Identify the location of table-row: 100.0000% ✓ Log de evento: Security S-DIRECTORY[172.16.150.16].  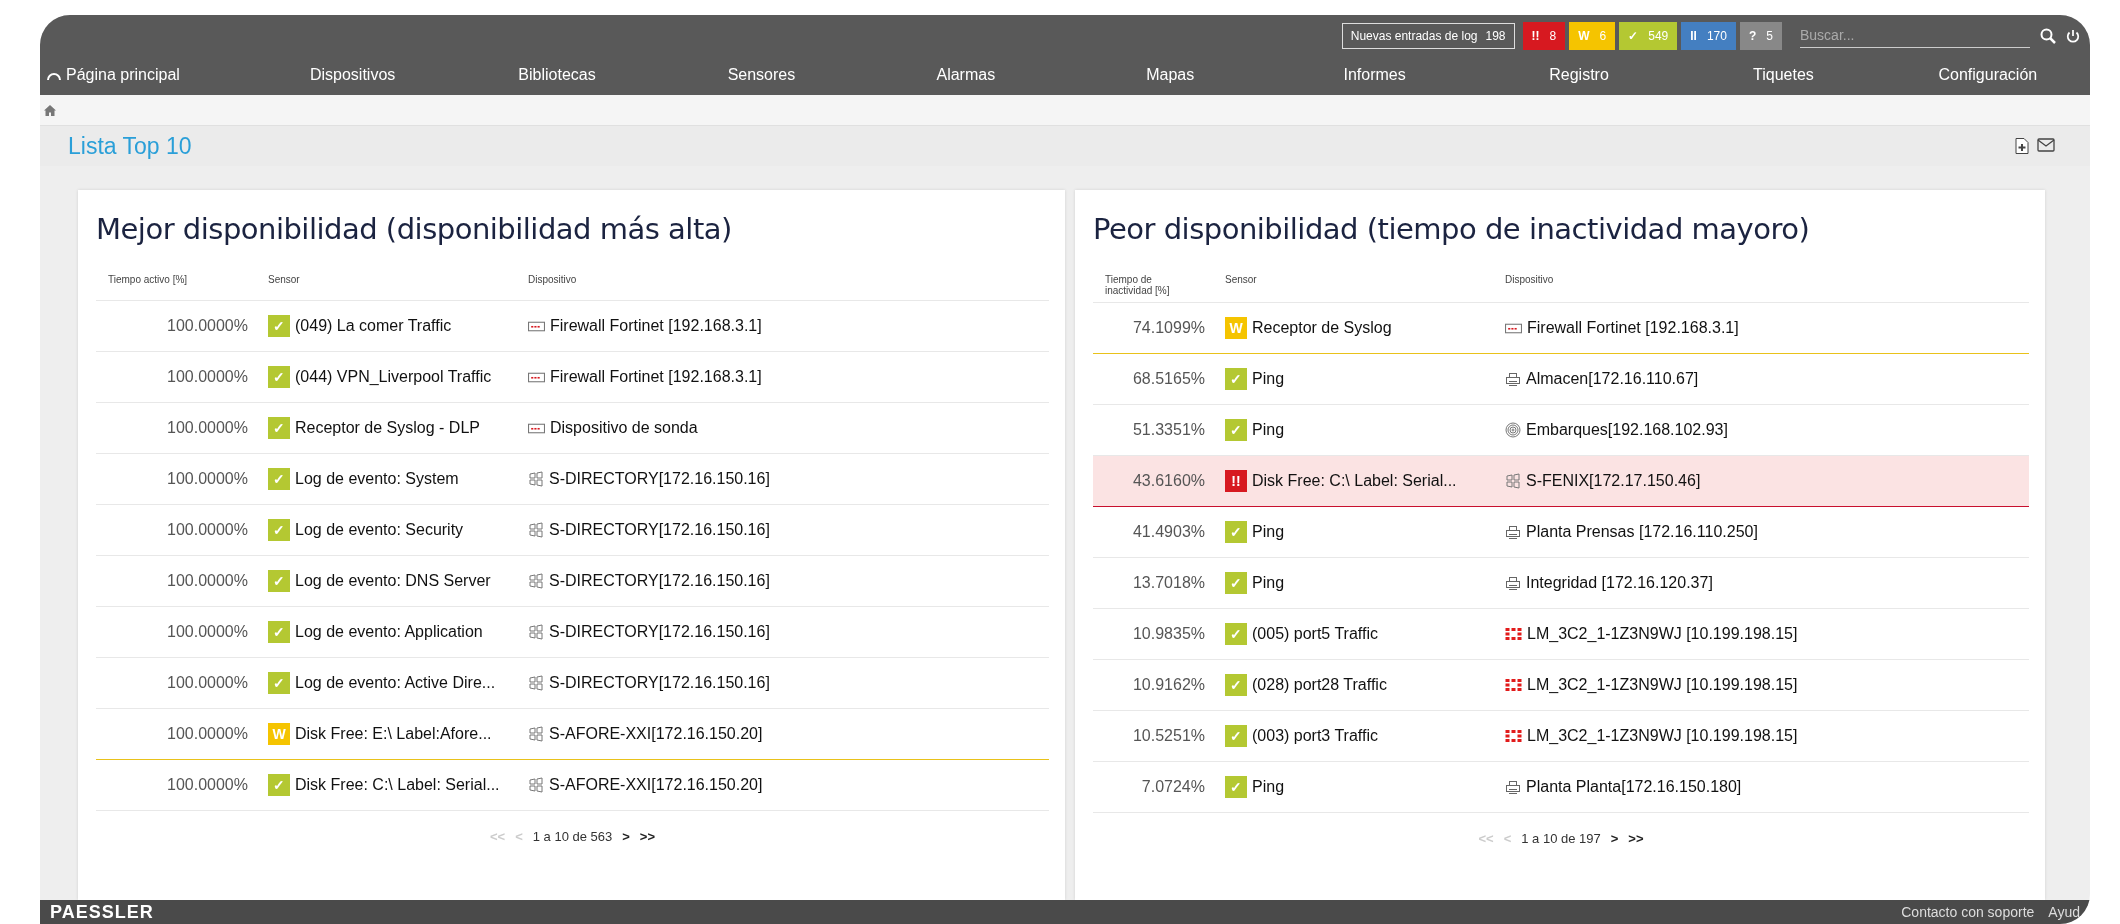
(572, 530).